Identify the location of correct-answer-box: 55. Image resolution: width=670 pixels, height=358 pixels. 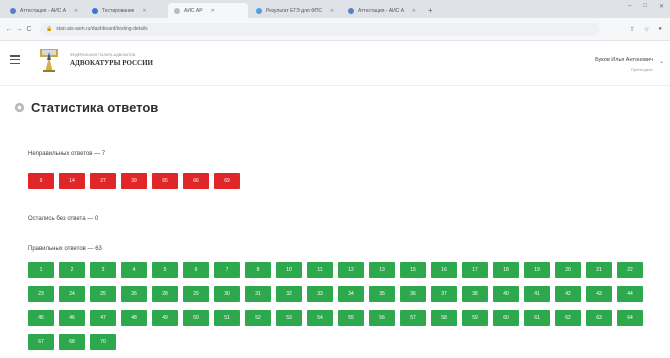
(351, 318).